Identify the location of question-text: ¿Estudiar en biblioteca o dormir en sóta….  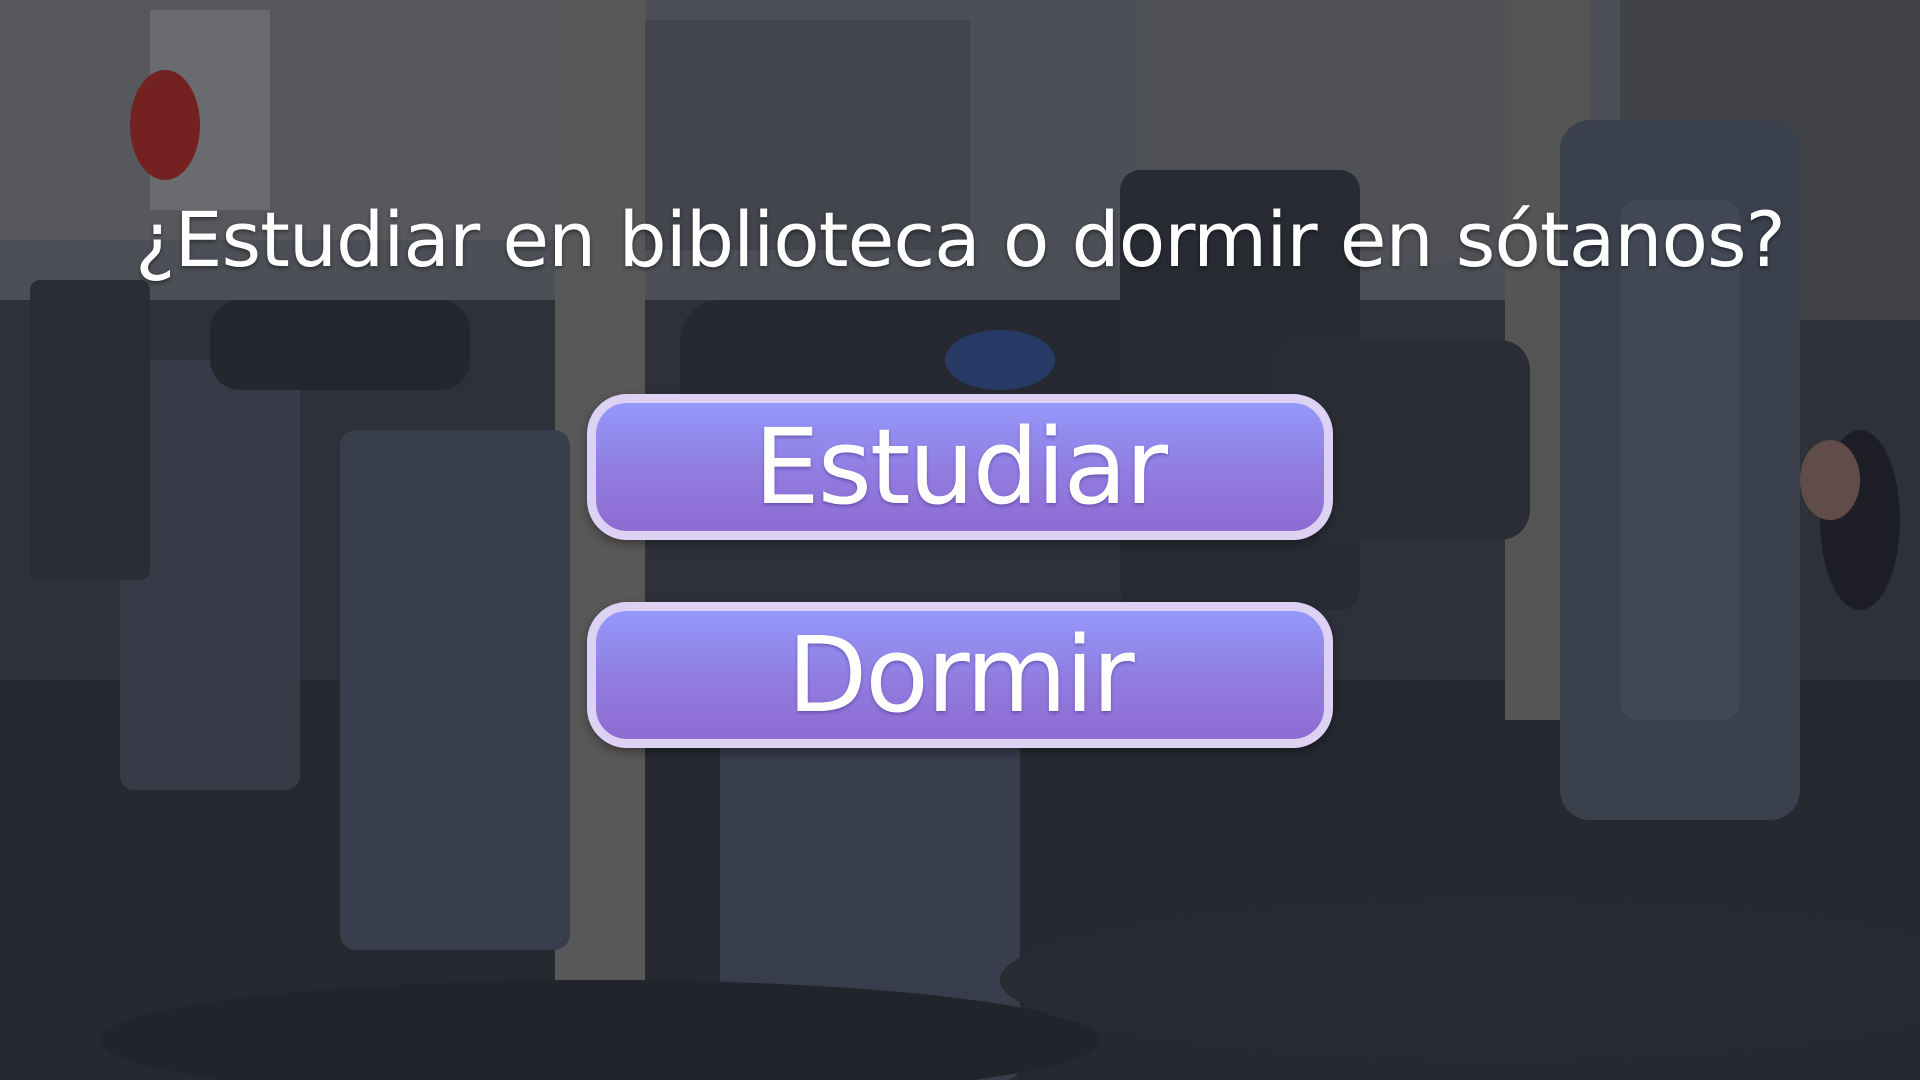
(960, 239).